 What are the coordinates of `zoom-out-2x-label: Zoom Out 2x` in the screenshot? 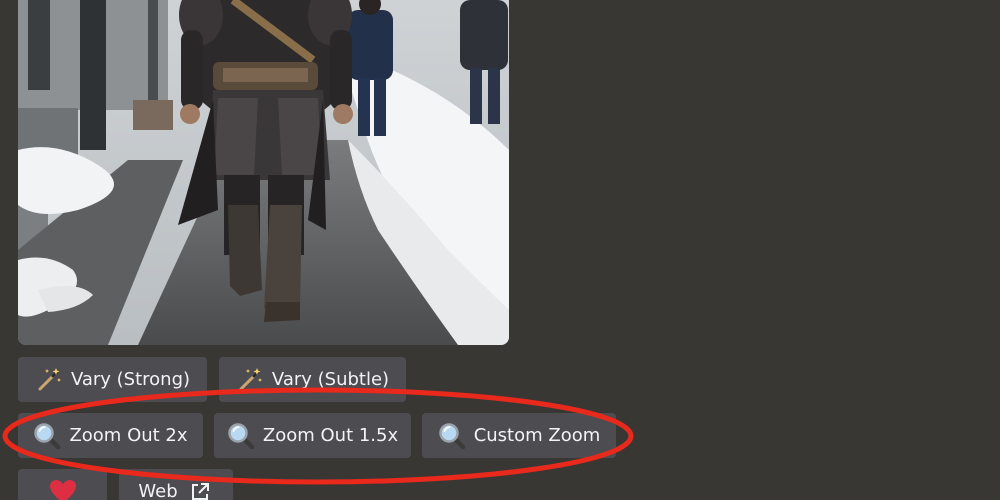 It's located at (128, 435).